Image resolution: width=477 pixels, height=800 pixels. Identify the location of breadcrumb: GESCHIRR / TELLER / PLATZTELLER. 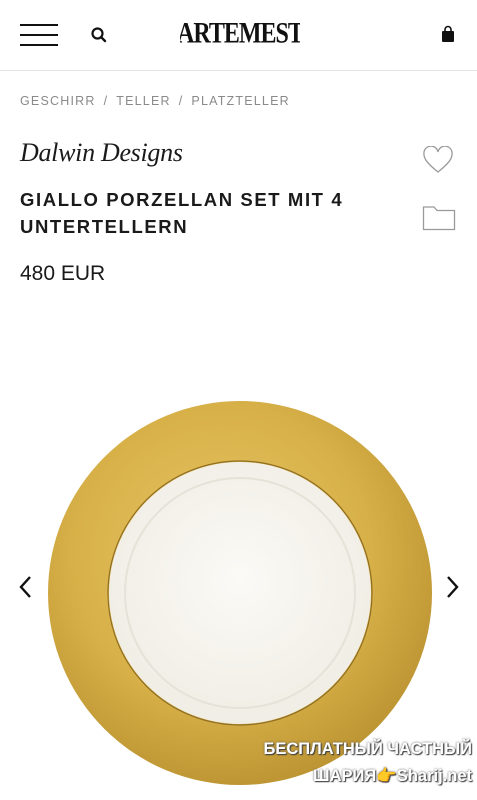
(155, 101).